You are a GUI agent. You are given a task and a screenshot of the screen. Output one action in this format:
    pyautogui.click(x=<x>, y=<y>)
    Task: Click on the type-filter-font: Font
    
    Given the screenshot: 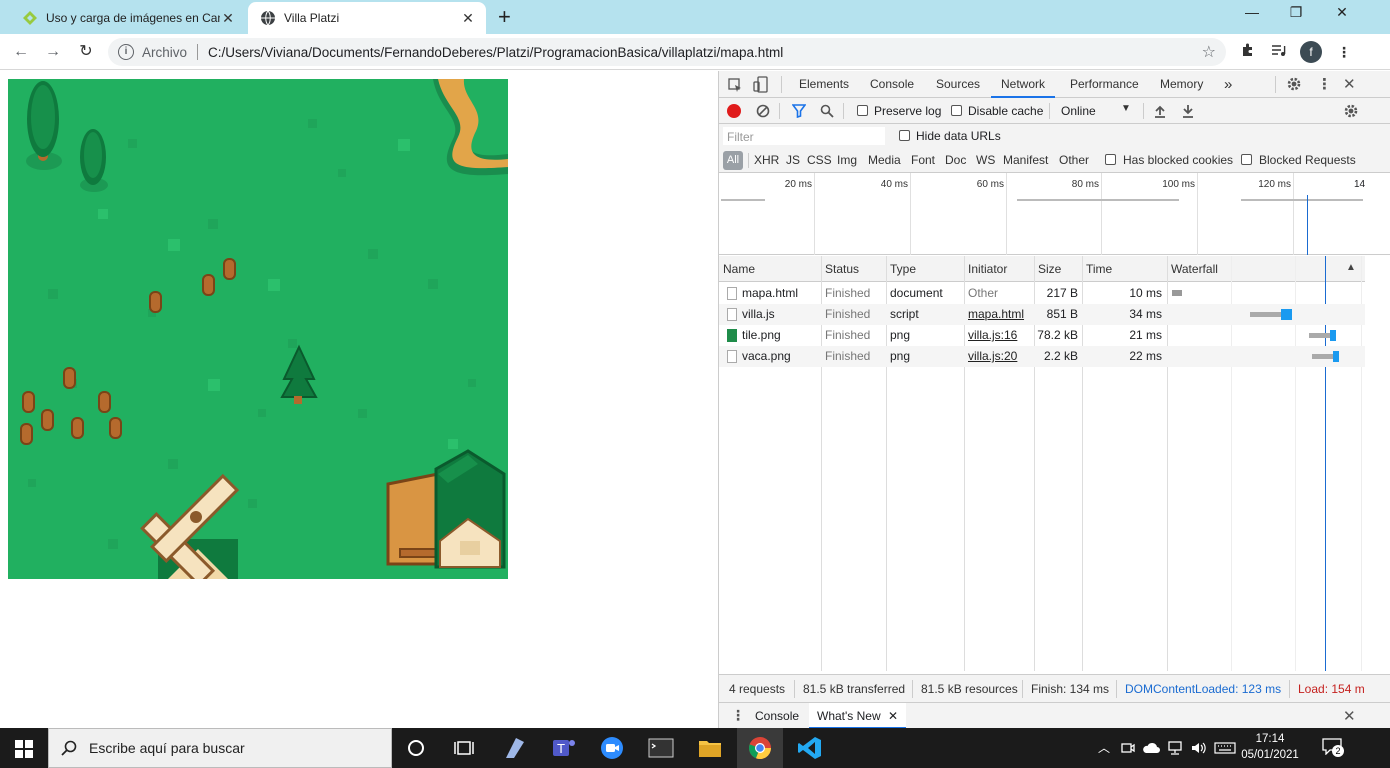 What is the action you would take?
    pyautogui.click(x=923, y=160)
    